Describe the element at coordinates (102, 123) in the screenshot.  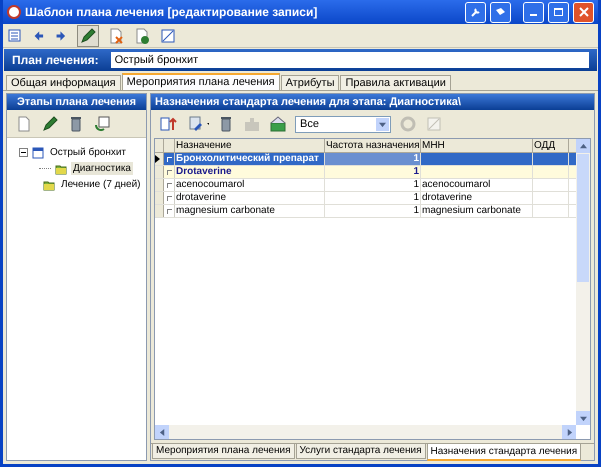
I see `refresh-icon` at that location.